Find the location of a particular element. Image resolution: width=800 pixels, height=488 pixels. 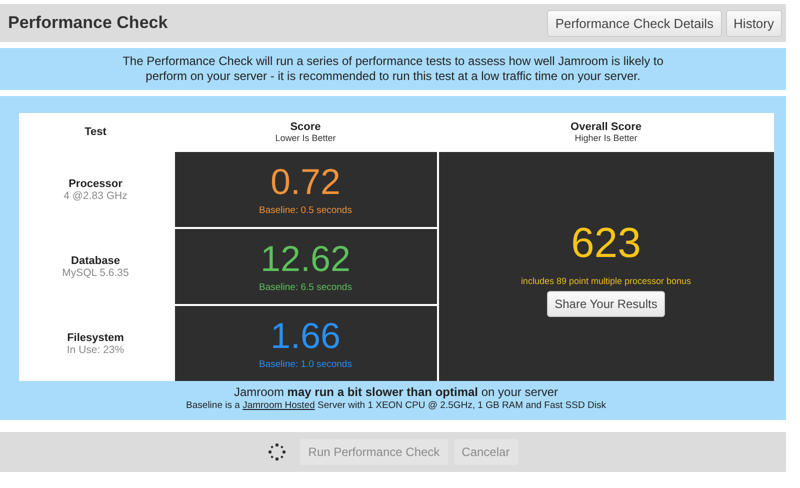

baseline-text: Baseline: 0.5 seconds is located at coordinates (305, 210).